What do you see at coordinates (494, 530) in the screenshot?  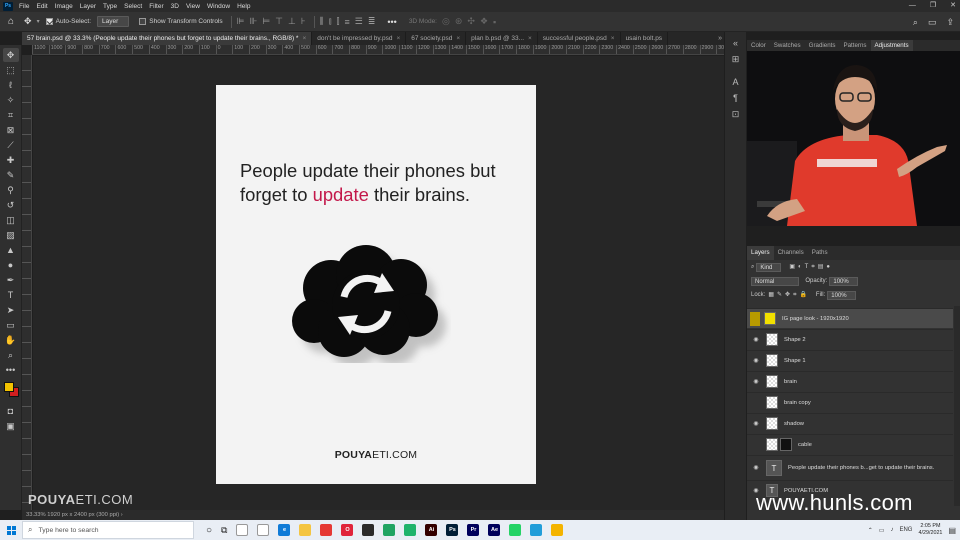 I see `taskbar-app-icon: Ae` at bounding box center [494, 530].